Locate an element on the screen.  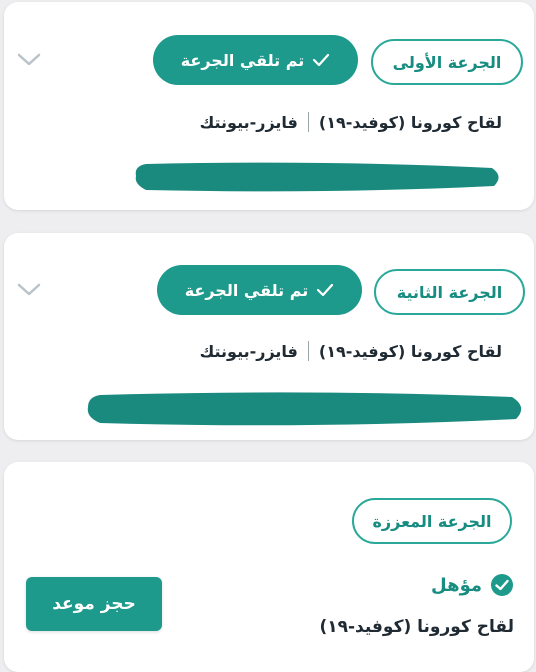
dose-label-pill: الجرعة الأولى is located at coordinates (447, 62).